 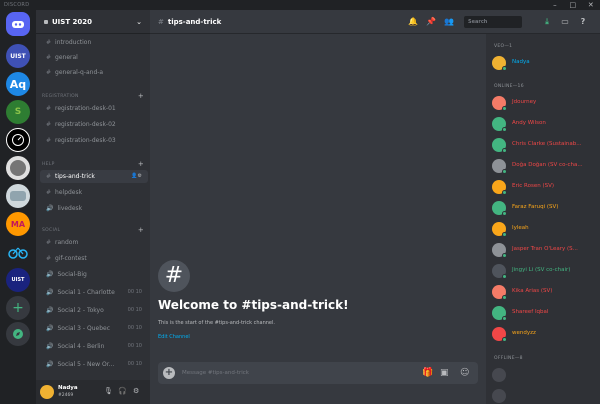 I want to click on guild-header: UIST 2020 ⌄, so click(x=93, y=22).